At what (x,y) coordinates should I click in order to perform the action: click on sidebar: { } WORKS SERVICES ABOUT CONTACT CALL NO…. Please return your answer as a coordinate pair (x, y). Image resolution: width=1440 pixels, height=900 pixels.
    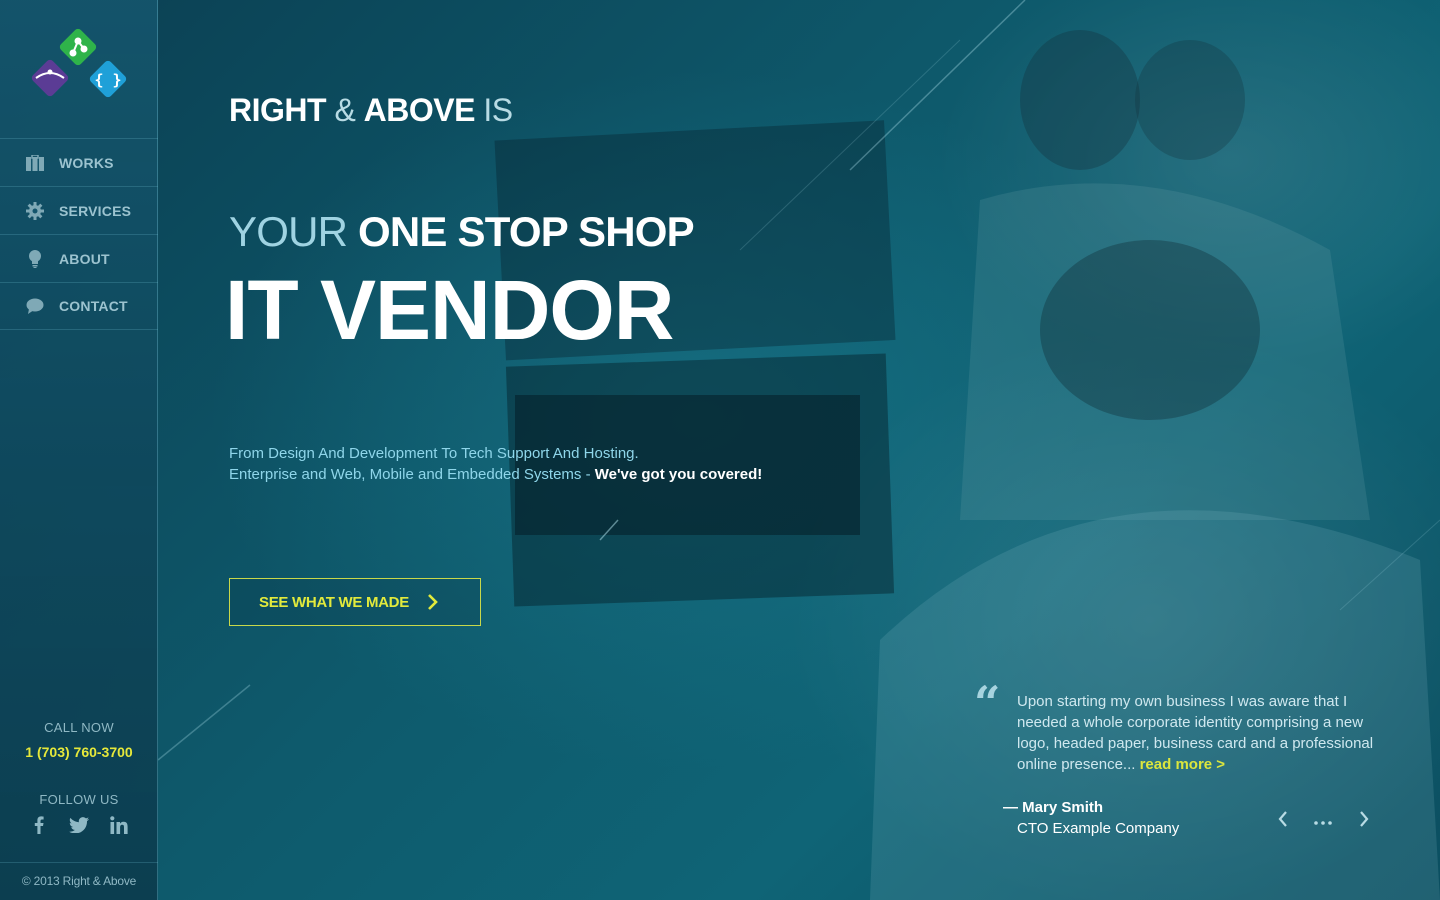
    Looking at the image, I should click on (79, 450).